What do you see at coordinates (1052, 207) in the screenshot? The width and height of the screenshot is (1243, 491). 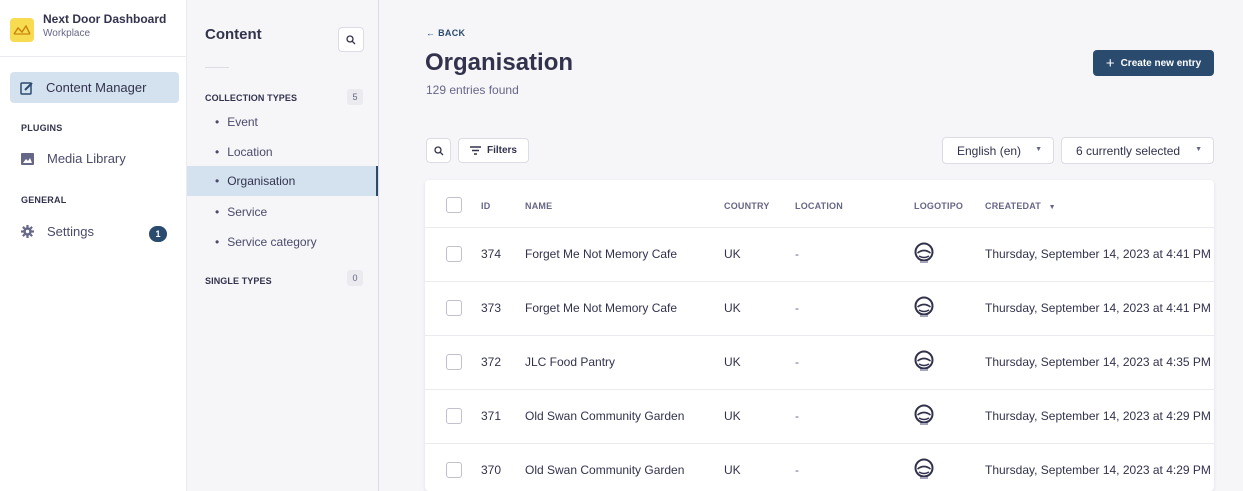 I see `sort-desc-icon: ▼` at bounding box center [1052, 207].